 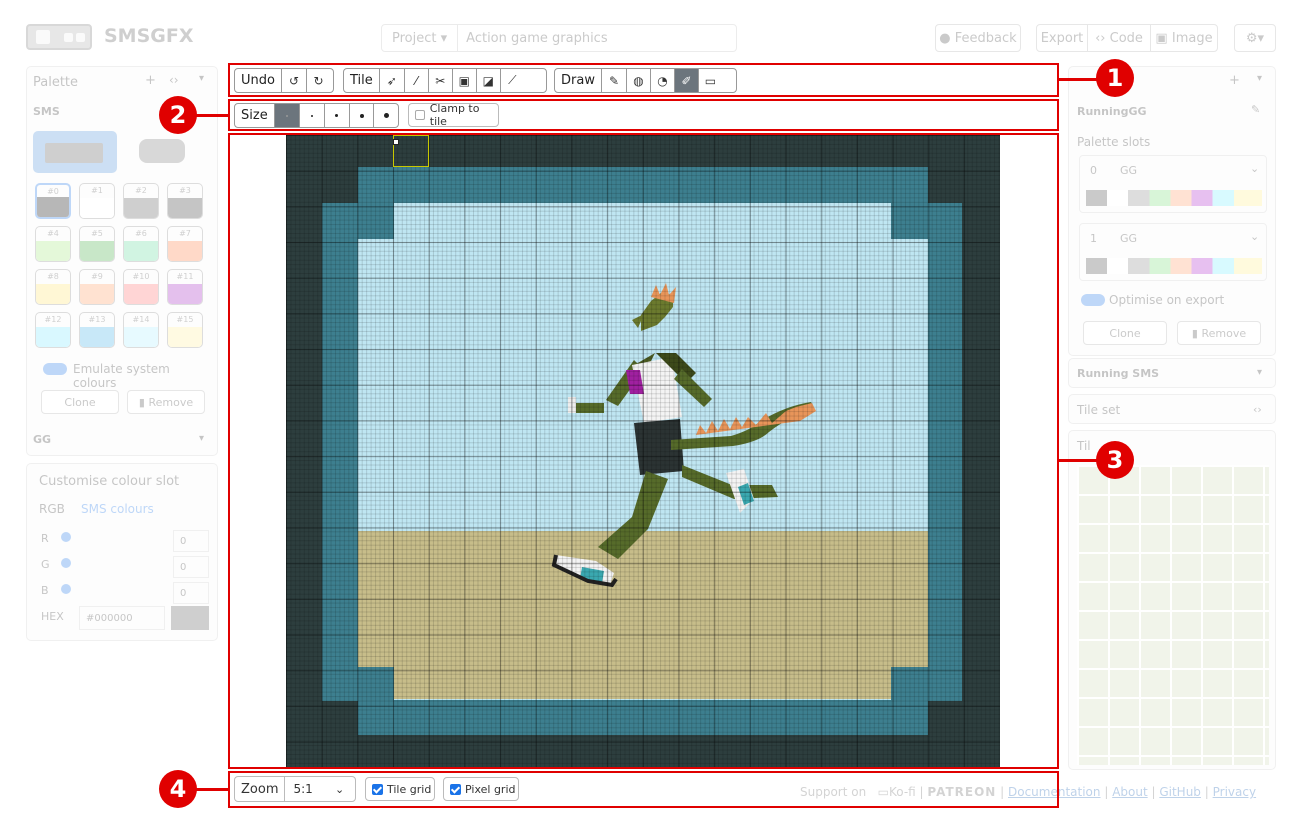 I want to click on gg-console-button, so click(x=163, y=152).